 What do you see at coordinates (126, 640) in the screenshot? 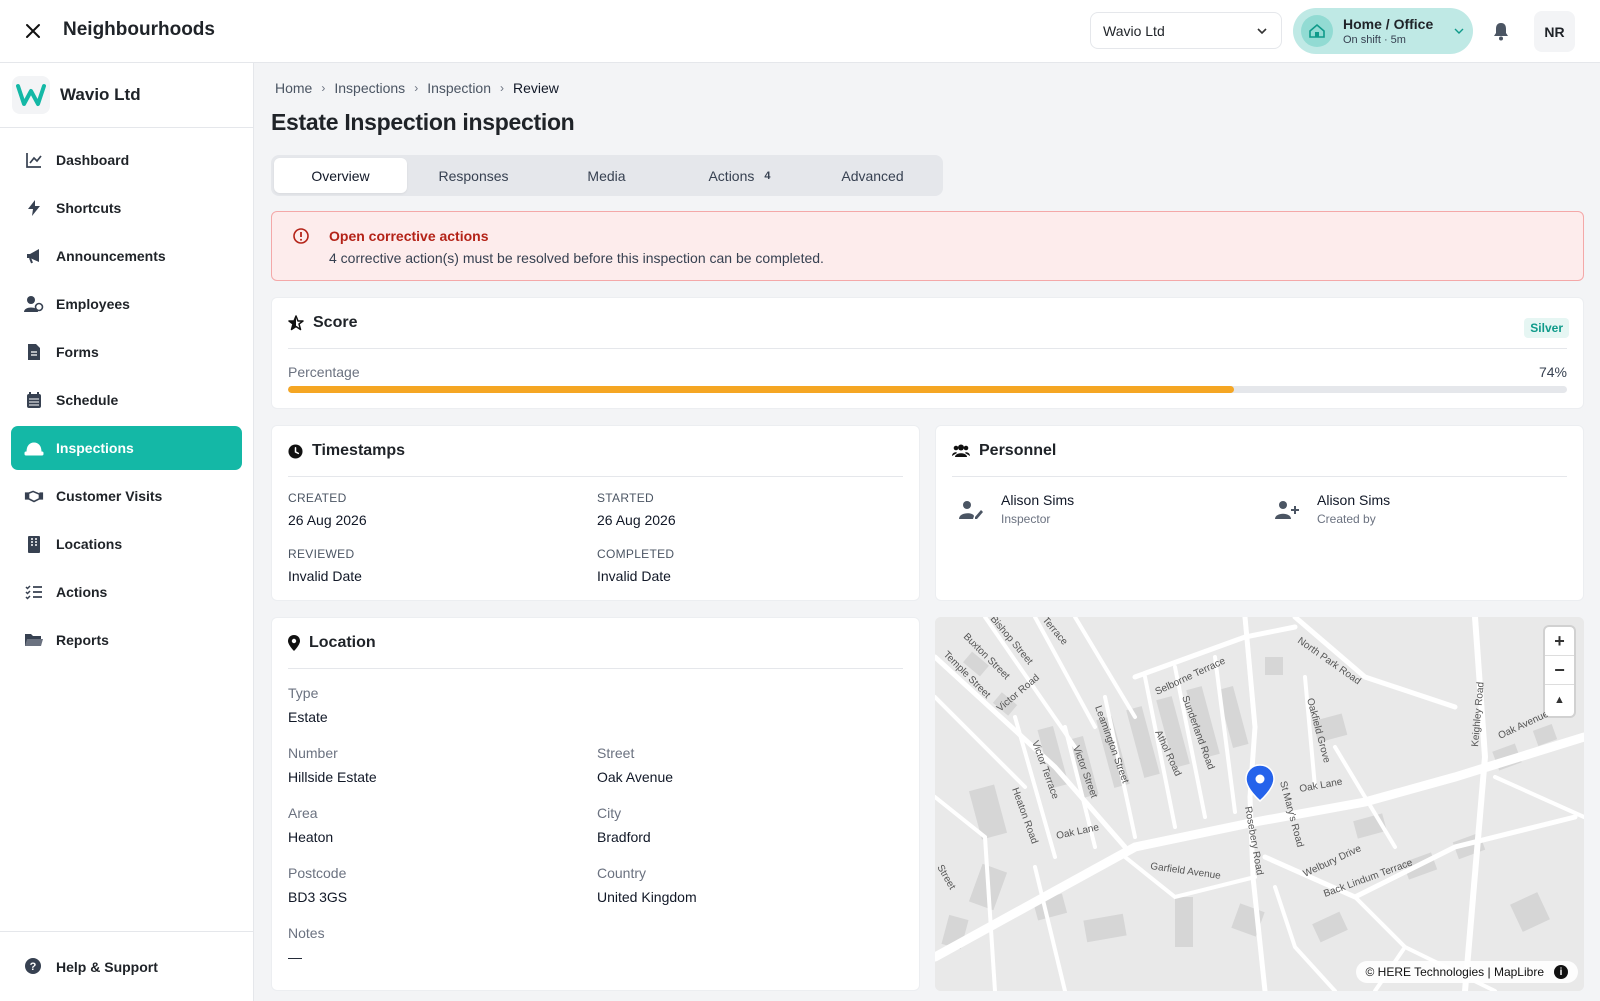
I see `sidebar-item-reports: Reports` at bounding box center [126, 640].